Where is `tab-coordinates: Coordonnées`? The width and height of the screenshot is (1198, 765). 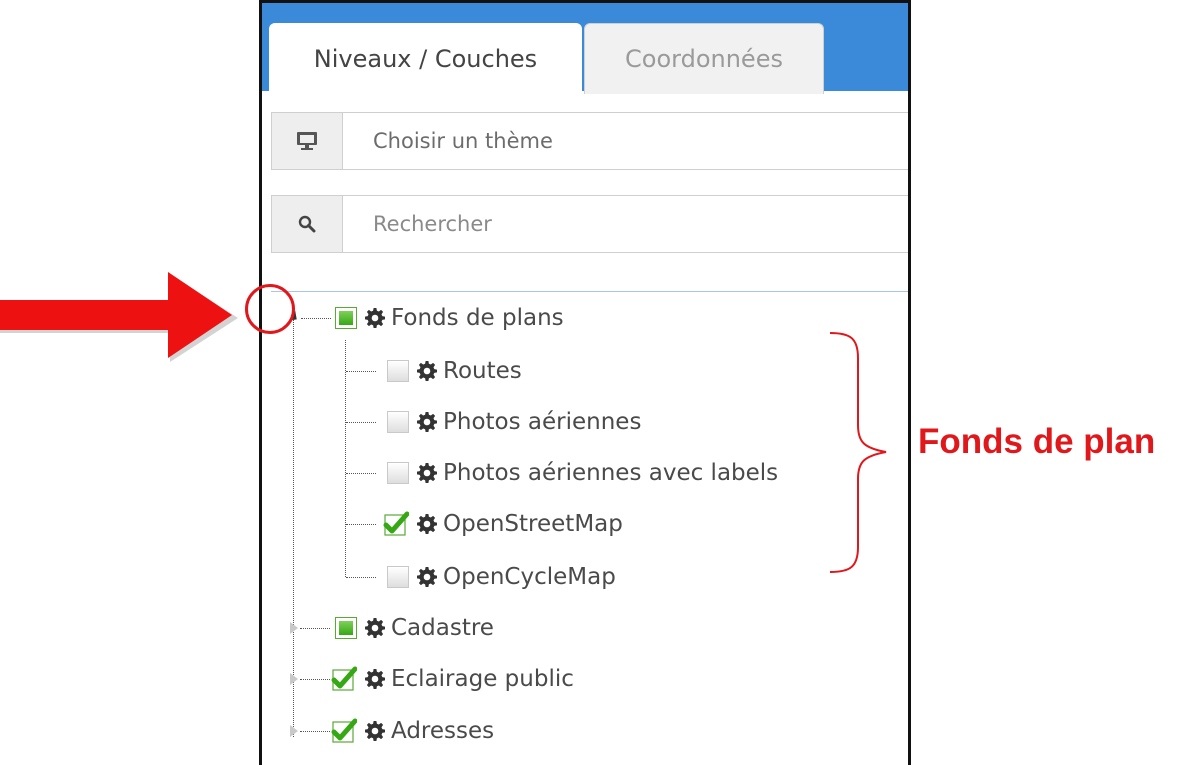 tab-coordinates: Coordonnées is located at coordinates (704, 58).